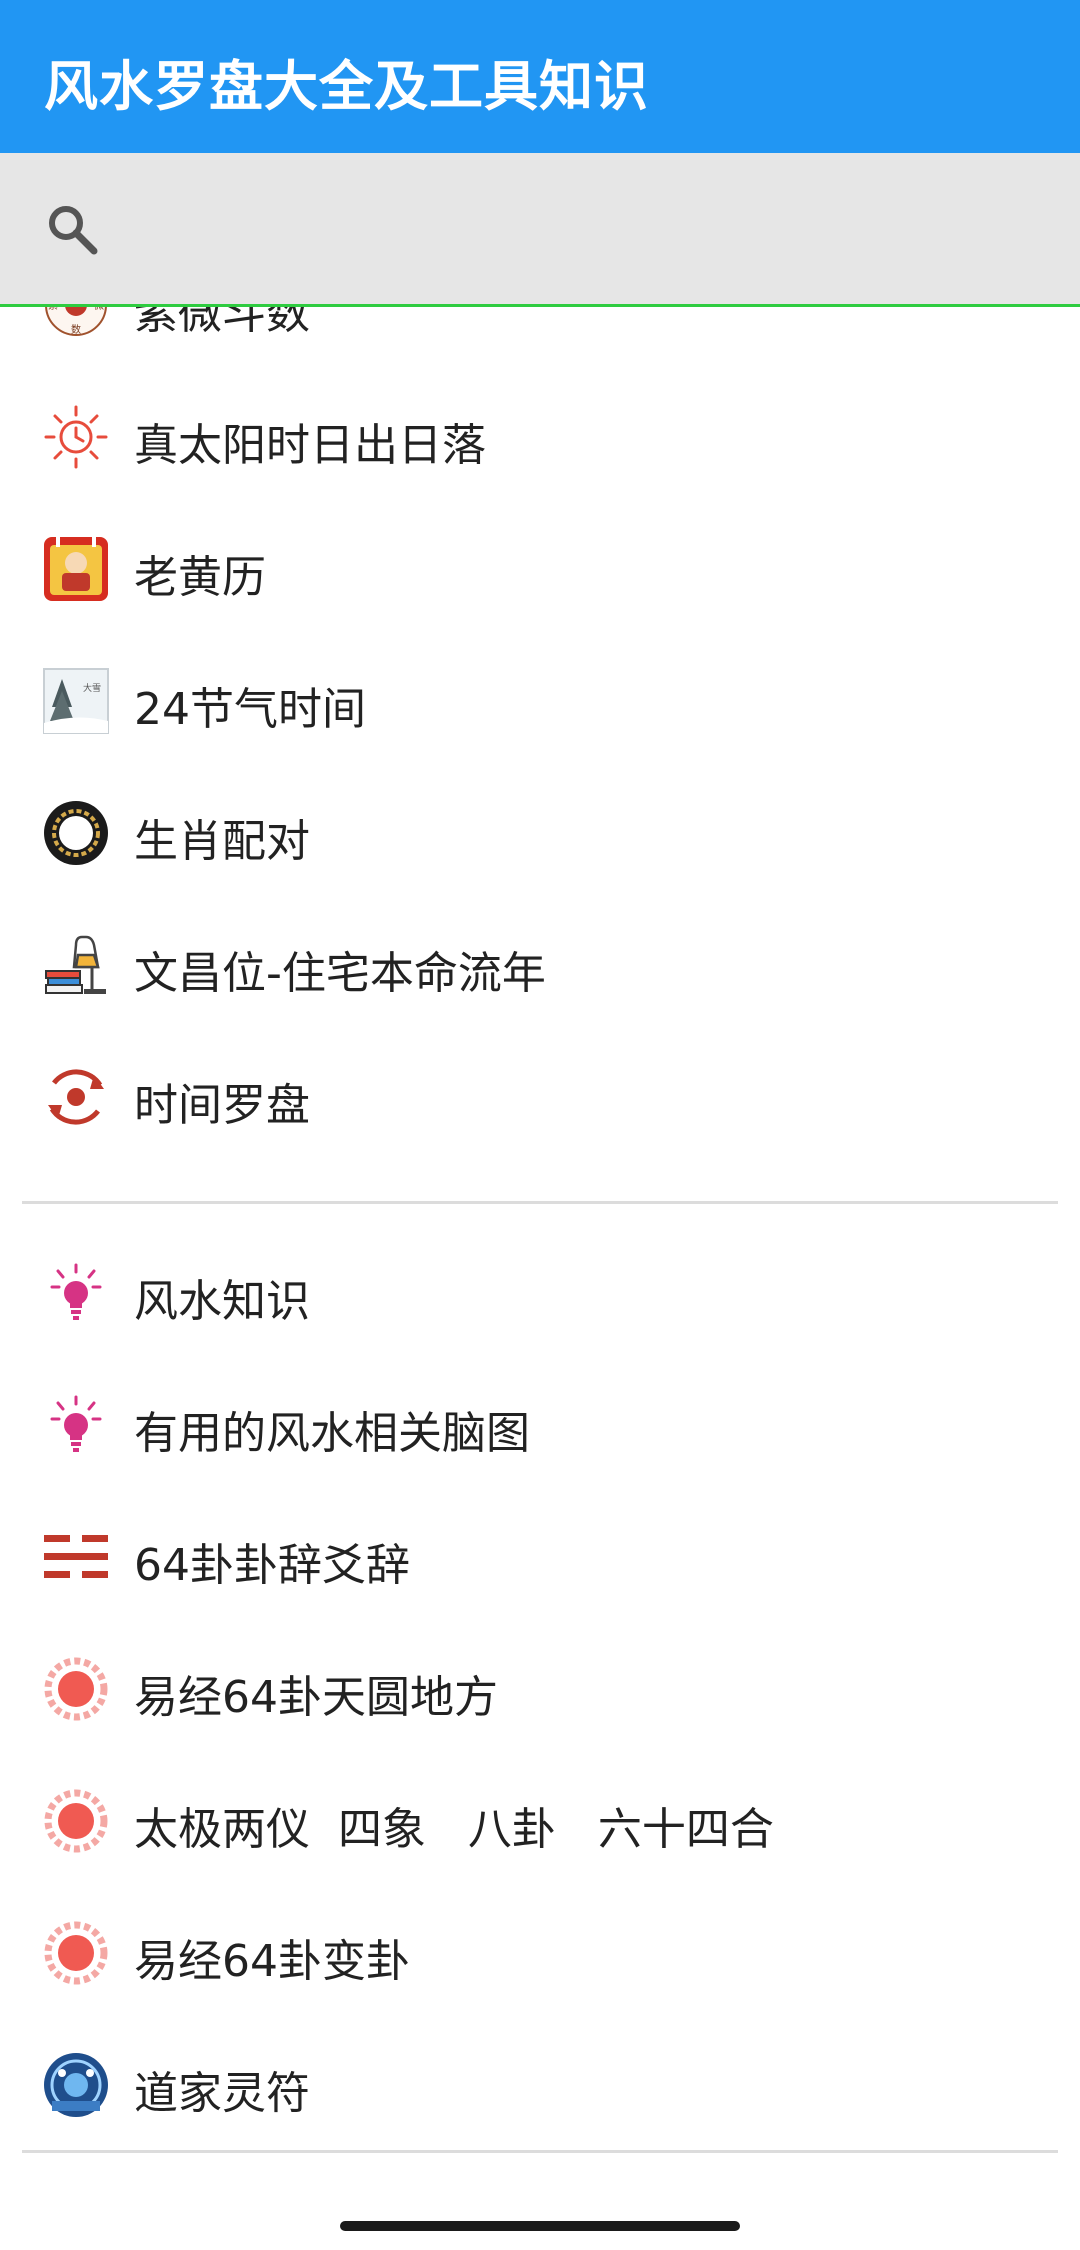  I want to click on svg-text: 紫, so click(53, 309).